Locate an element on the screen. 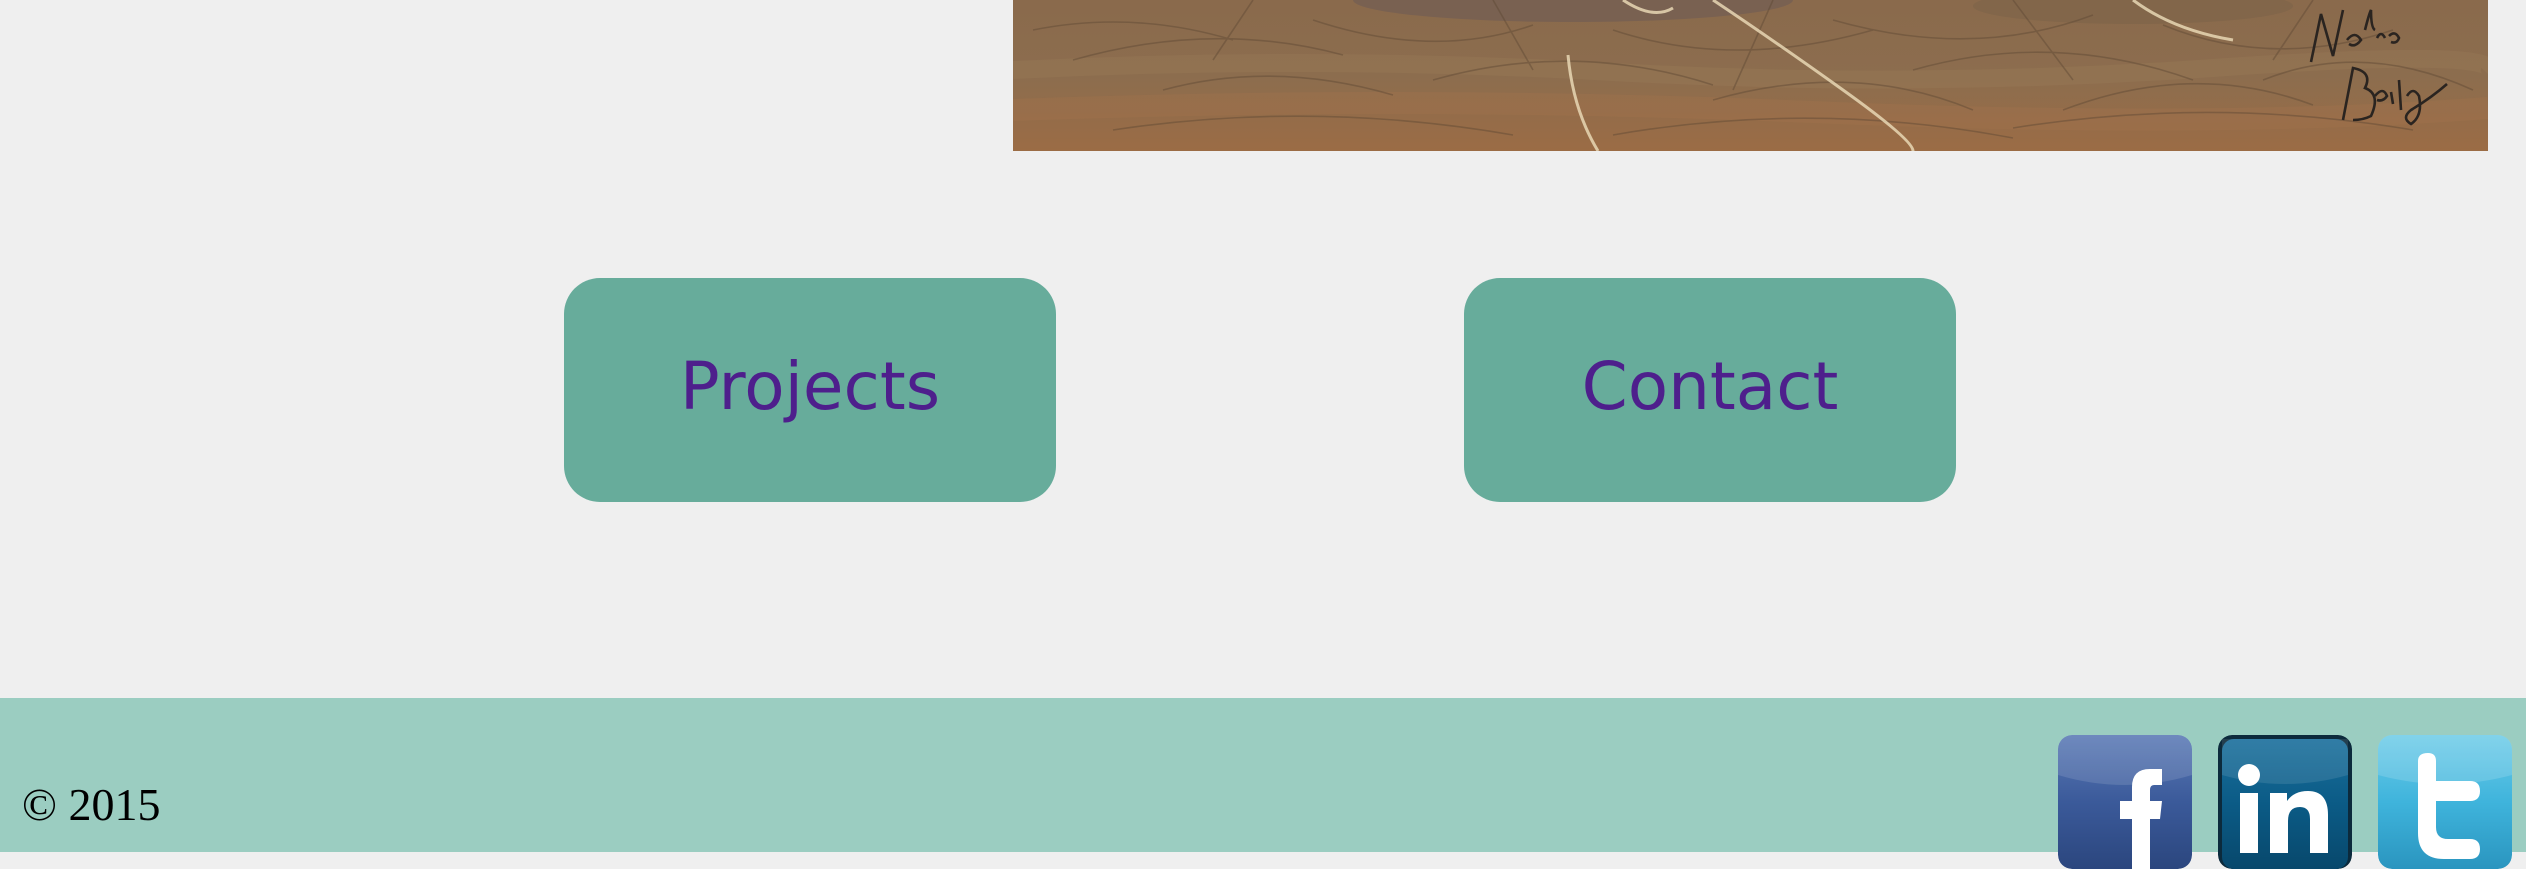  twitter-link is located at coordinates (2445, 802).